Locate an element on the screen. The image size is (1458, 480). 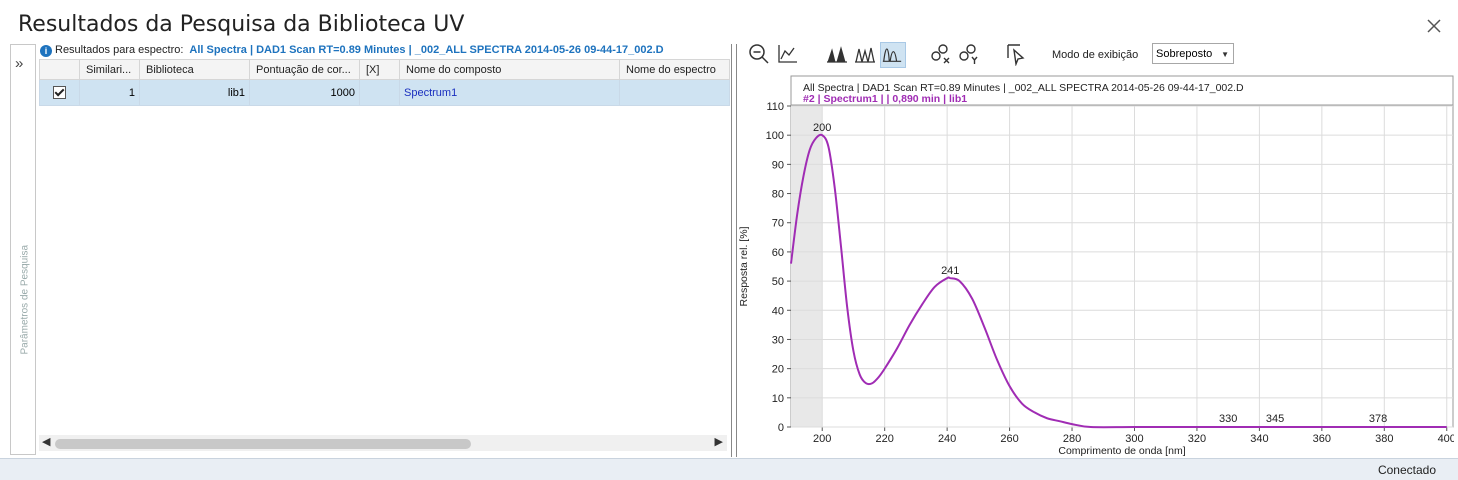
col-header-spectrum: Nome do espectro is located at coordinates (674, 69).